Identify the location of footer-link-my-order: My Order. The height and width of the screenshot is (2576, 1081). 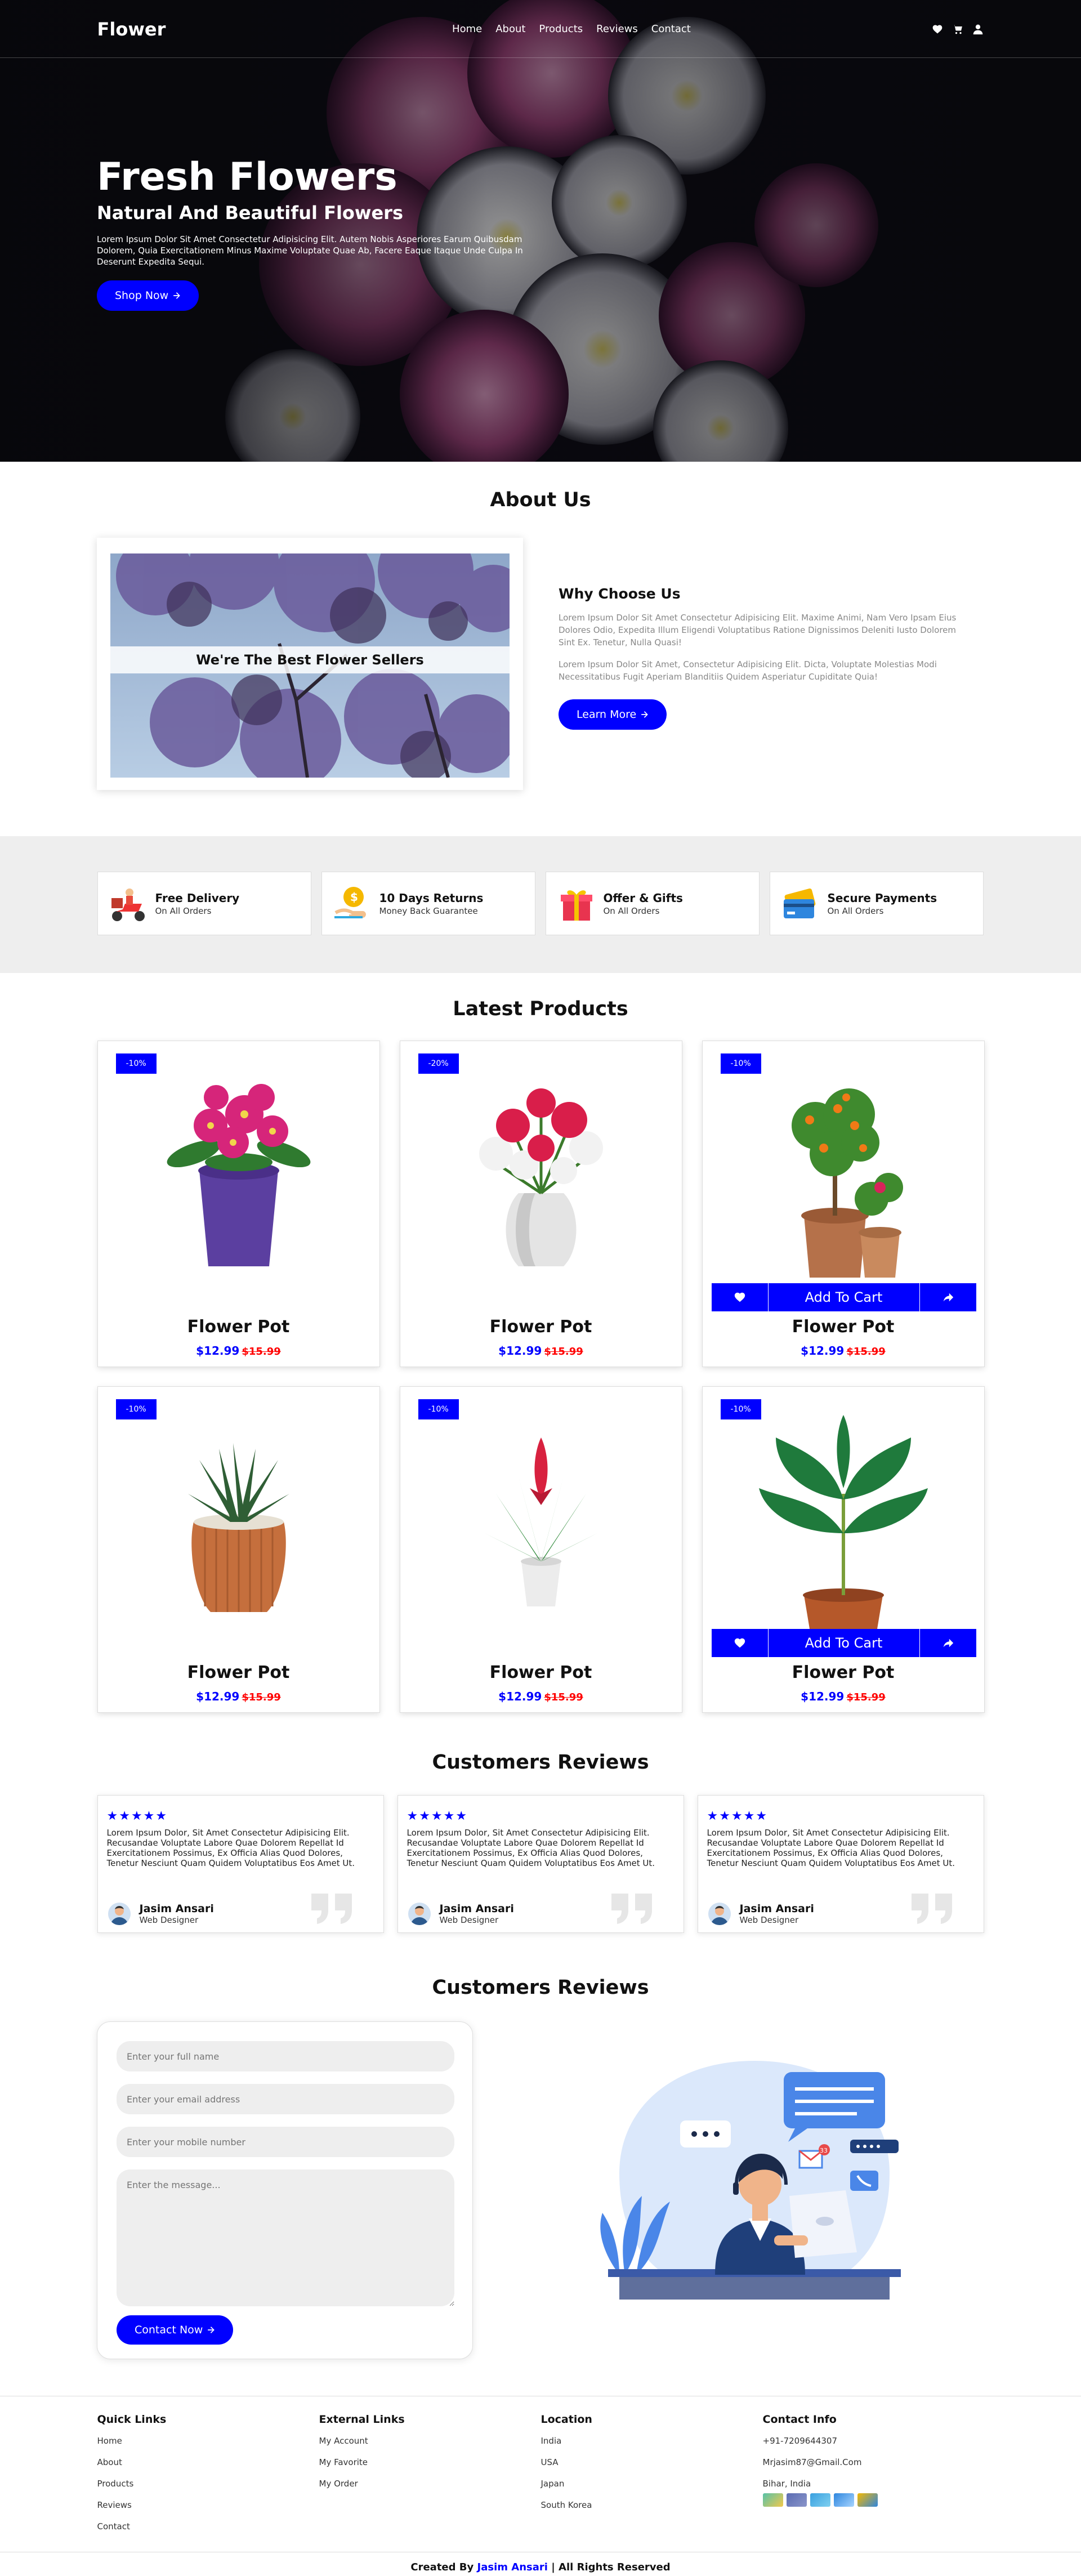
(430, 2484).